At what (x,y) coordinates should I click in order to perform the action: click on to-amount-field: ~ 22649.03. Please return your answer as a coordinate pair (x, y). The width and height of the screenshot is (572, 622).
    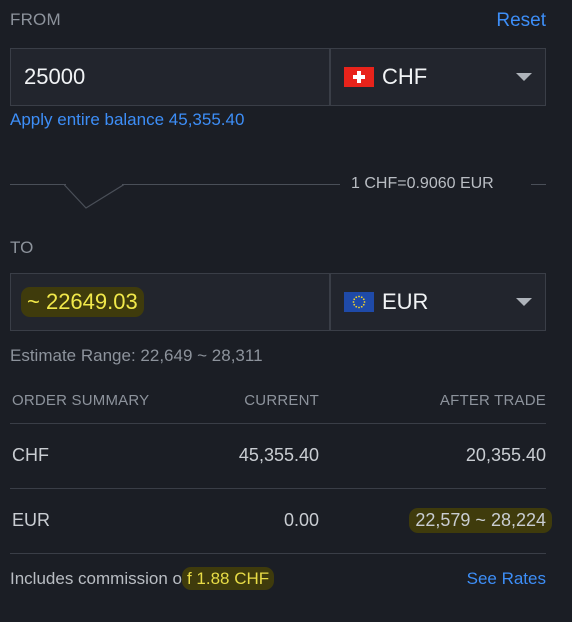
    Looking at the image, I should click on (170, 302).